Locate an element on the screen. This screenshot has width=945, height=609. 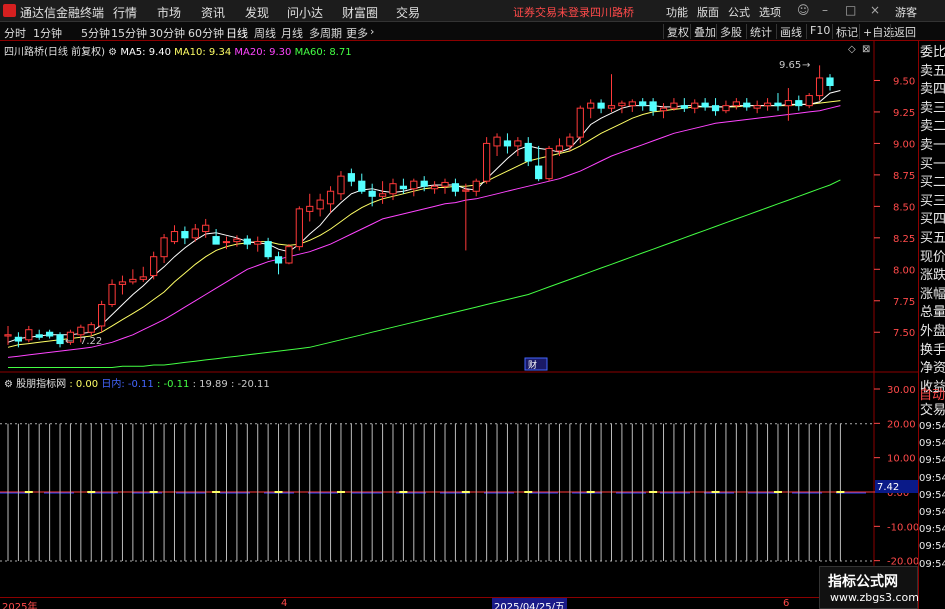
sidebar-item: 净资 is located at coordinates (932, 369).